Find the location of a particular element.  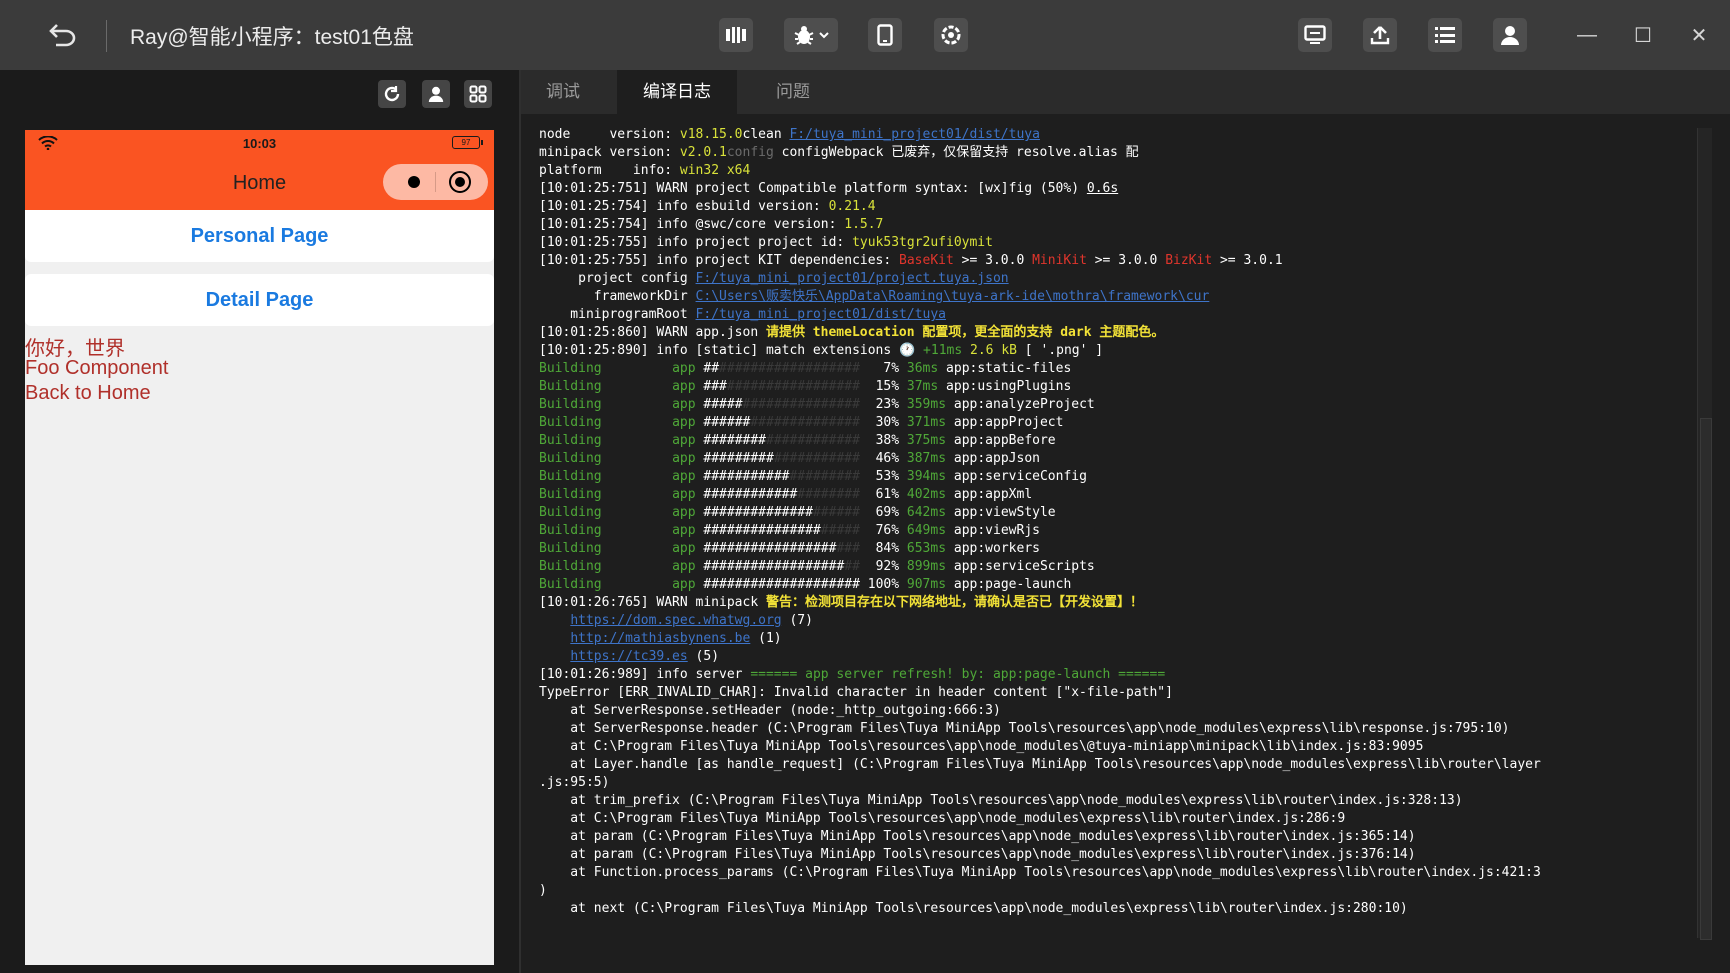

build-bar-remainder: ######## is located at coordinates (828, 494).